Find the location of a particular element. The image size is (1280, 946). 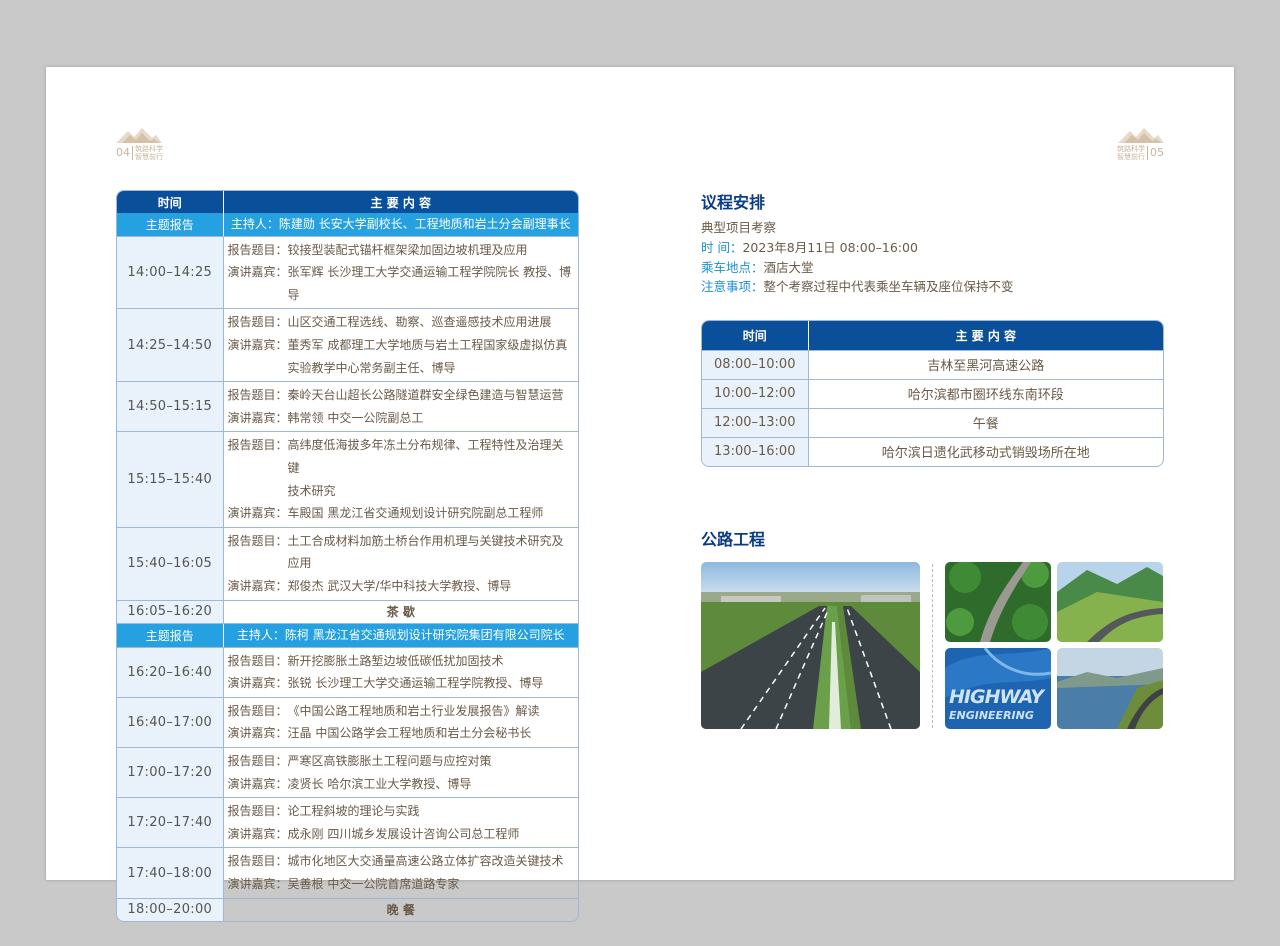

visit-row: 12:00–13:00 午餐 is located at coordinates (932, 423).